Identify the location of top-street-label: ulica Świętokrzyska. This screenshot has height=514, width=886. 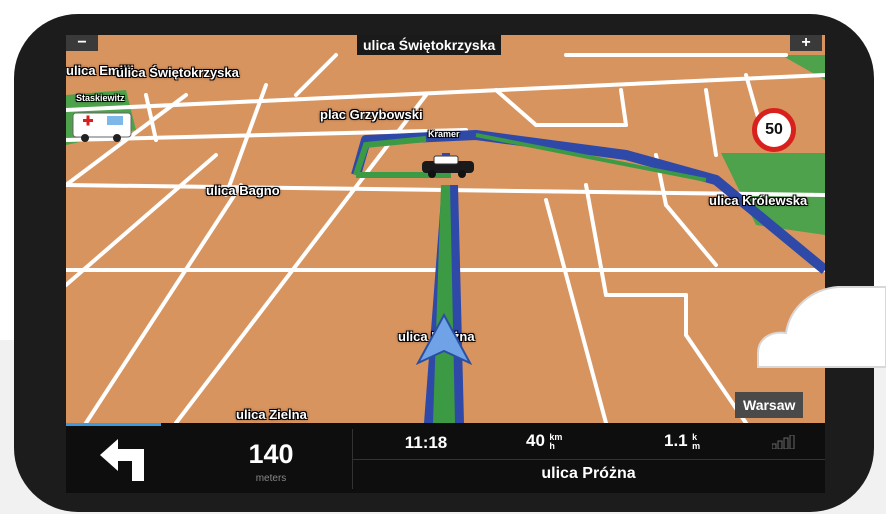
(429, 45).